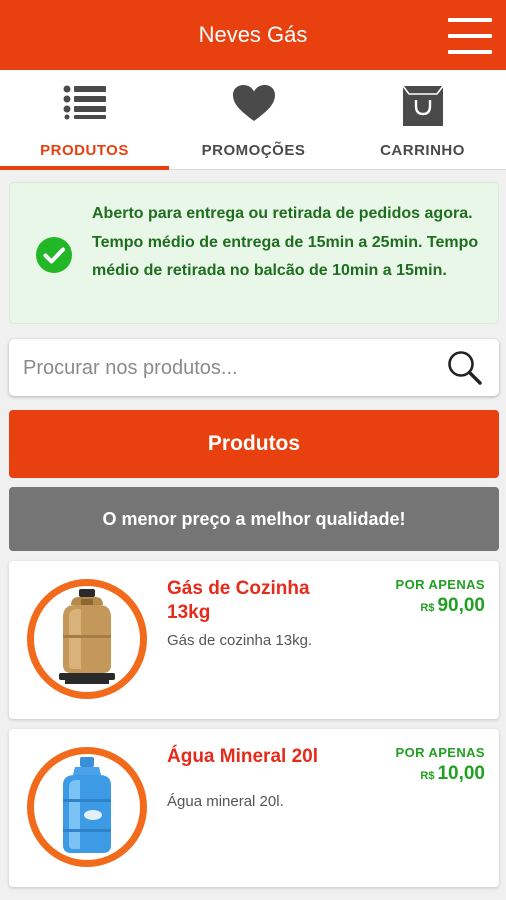  Describe the element at coordinates (253, 150) in the screenshot. I see `tab-promocoes-label: PROMOÇÕES` at that location.